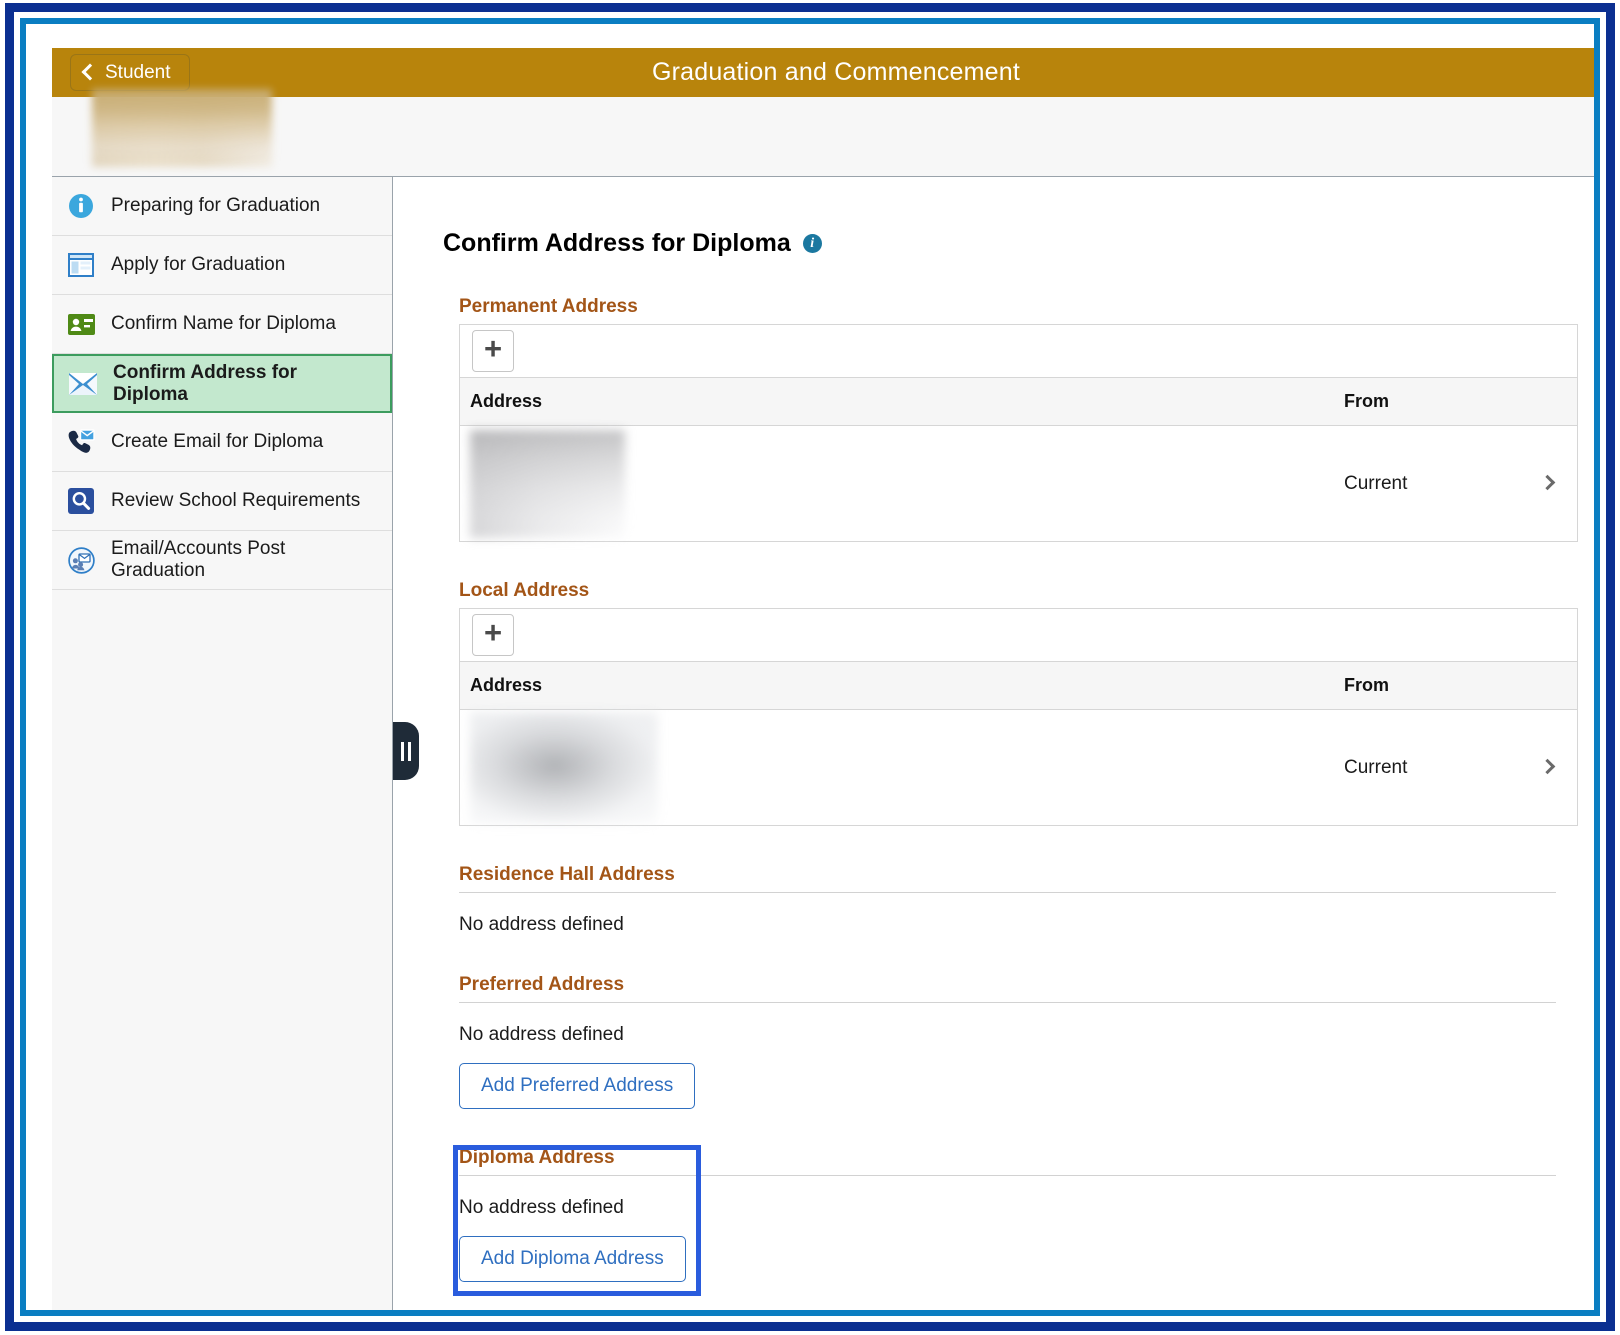 The height and width of the screenshot is (1335, 1620). I want to click on sidebar-item-email-accounts-post-graduation: Email/Accounts Post Graduation, so click(222, 560).